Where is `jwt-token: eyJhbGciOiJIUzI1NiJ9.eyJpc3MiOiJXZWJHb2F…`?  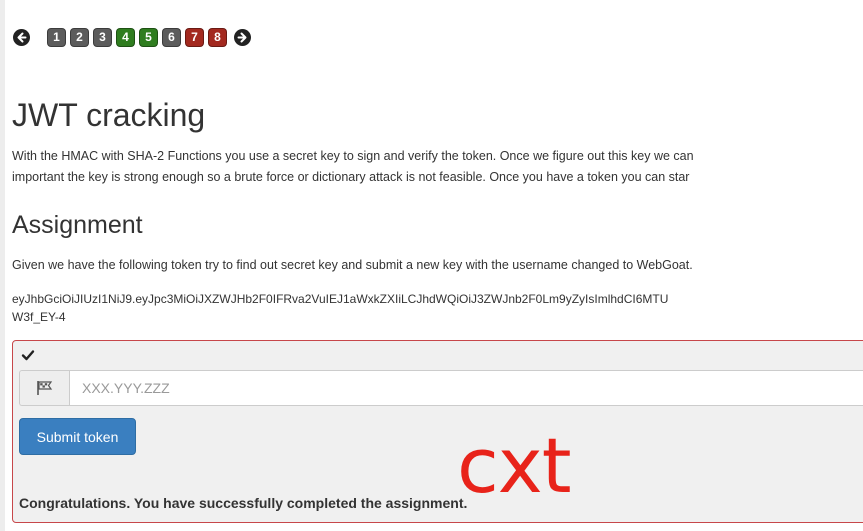
jwt-token: eyJhbGciOiJIUzI1NiJ9.eyJpc3MiOiJXZWJHb2F… is located at coordinates (437, 308).